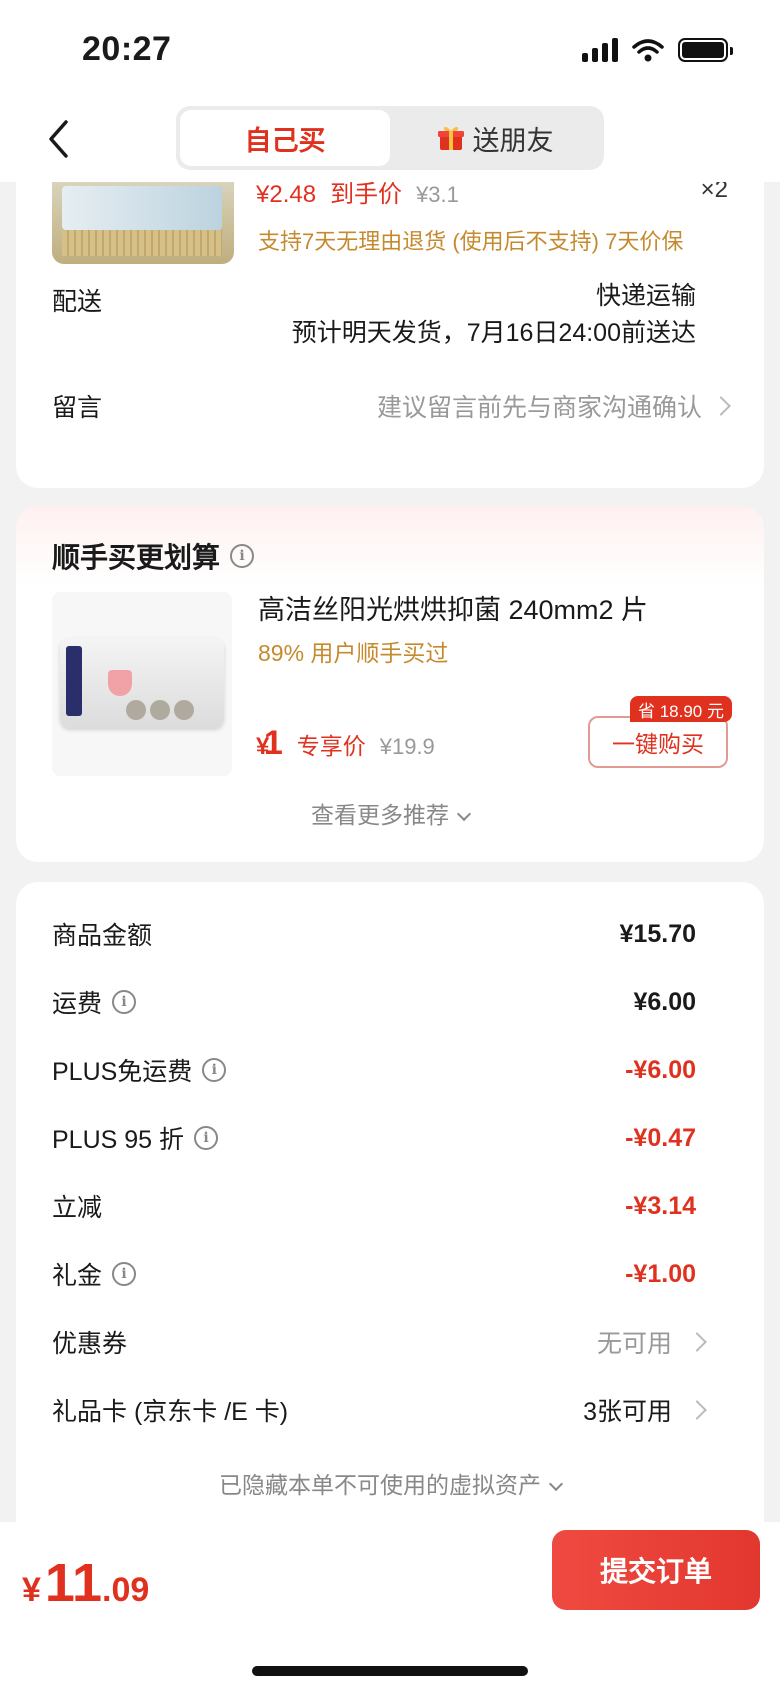  Describe the element at coordinates (660, 1273) in the screenshot. I see `fee-value: -¥1.00` at that location.